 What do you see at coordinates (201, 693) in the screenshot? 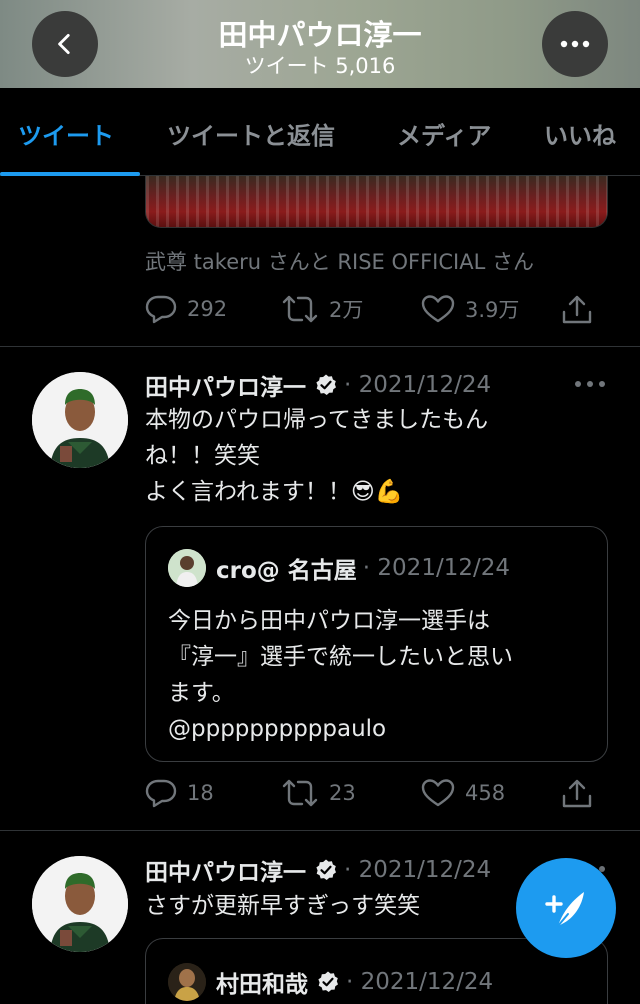
I see `quote-line: ます。` at bounding box center [201, 693].